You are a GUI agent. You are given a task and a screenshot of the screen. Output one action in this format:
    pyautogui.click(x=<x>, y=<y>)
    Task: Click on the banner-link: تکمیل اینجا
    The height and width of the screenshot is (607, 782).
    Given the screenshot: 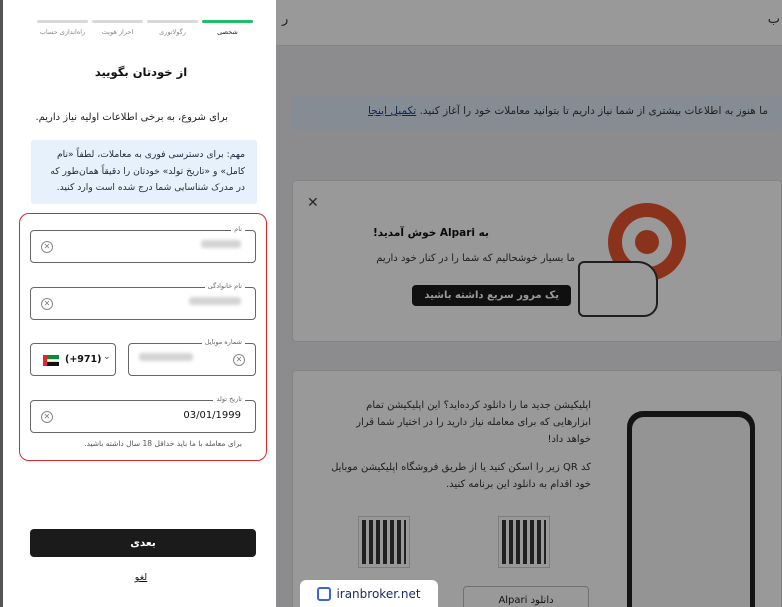 What is the action you would take?
    pyautogui.click(x=392, y=111)
    